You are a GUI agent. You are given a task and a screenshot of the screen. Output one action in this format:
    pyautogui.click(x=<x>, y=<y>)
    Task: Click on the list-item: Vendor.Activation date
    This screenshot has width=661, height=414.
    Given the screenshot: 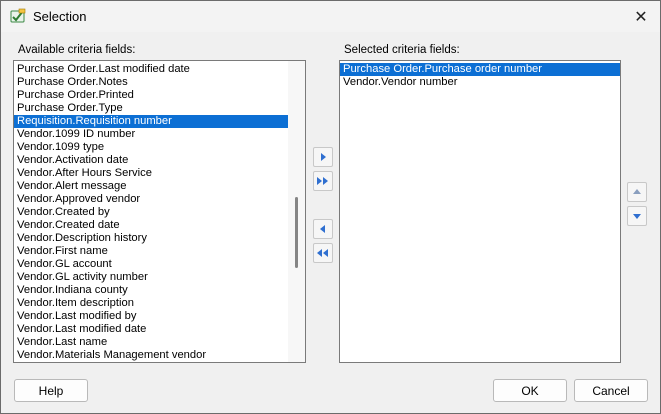 What is the action you would take?
    pyautogui.click(x=159, y=160)
    